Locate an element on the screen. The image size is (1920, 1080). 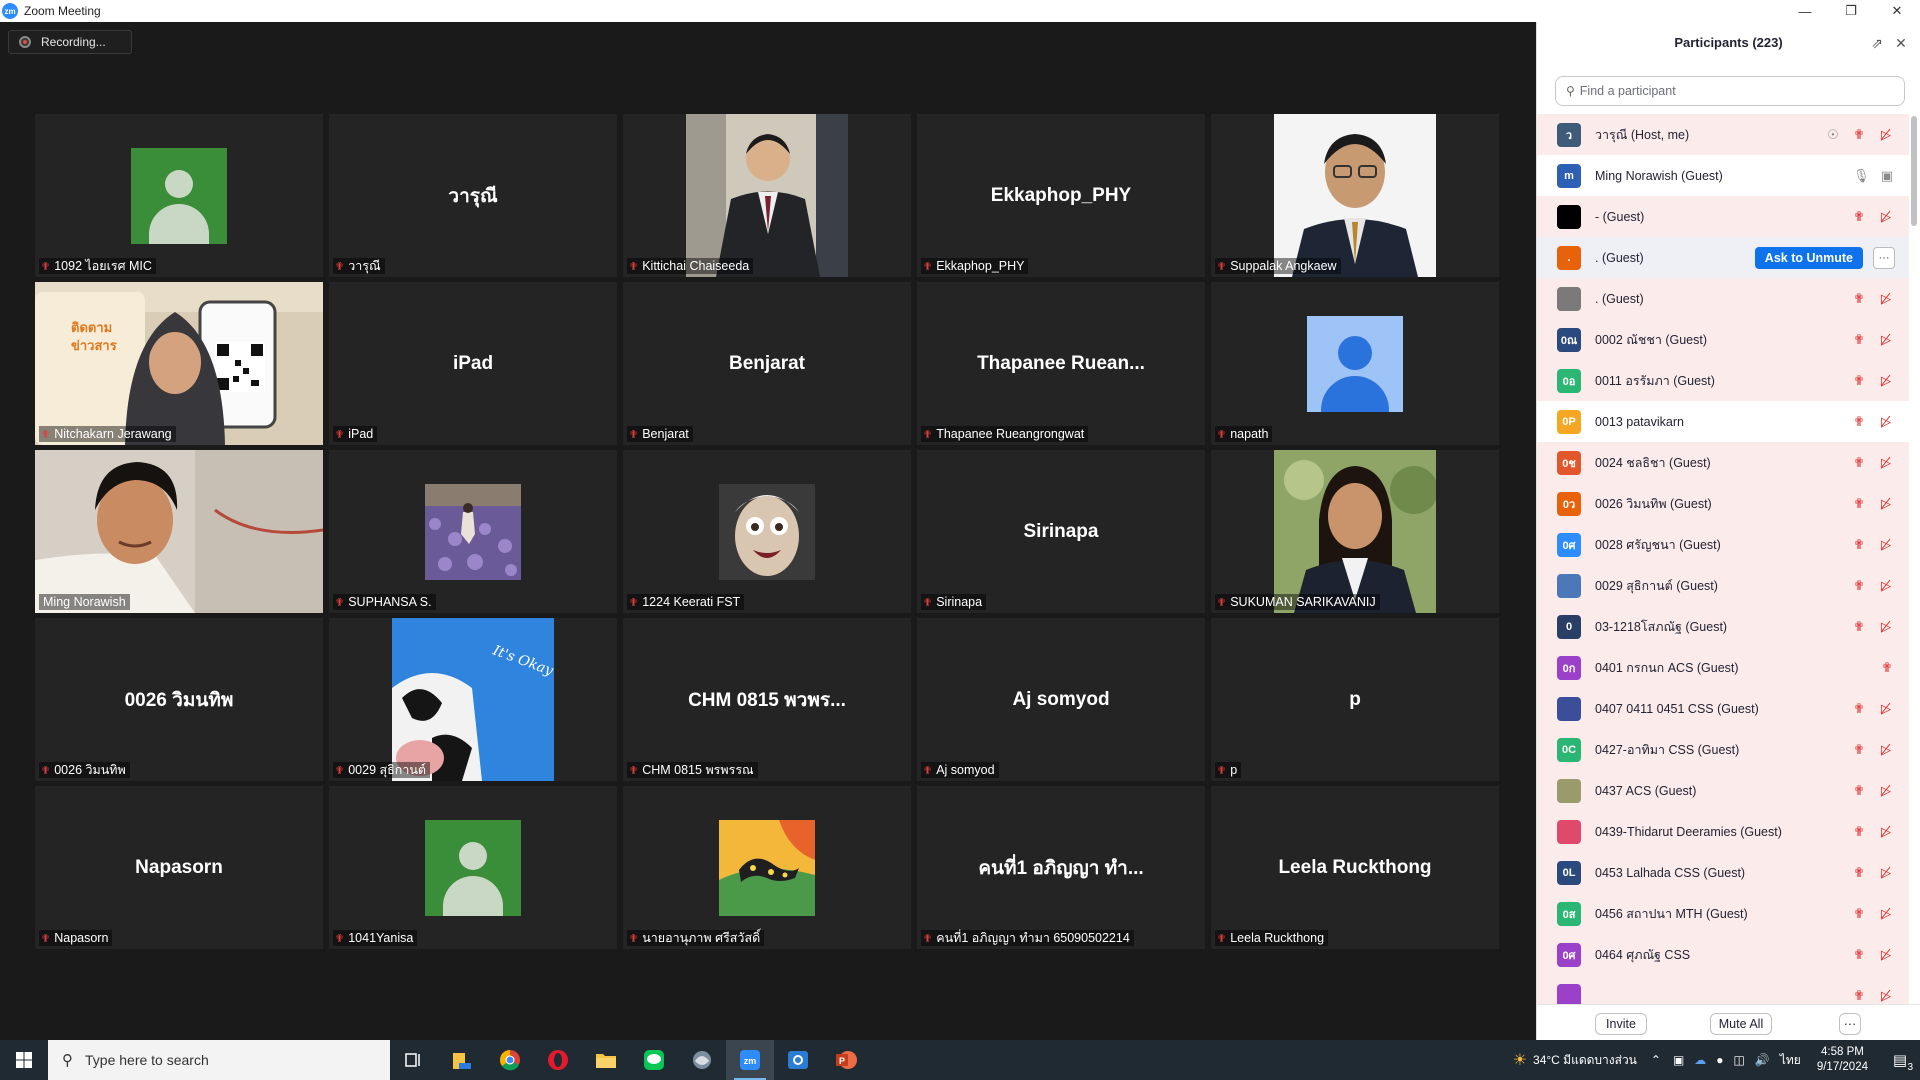
microphone-icon: ● is located at coordinates (1719, 1060).